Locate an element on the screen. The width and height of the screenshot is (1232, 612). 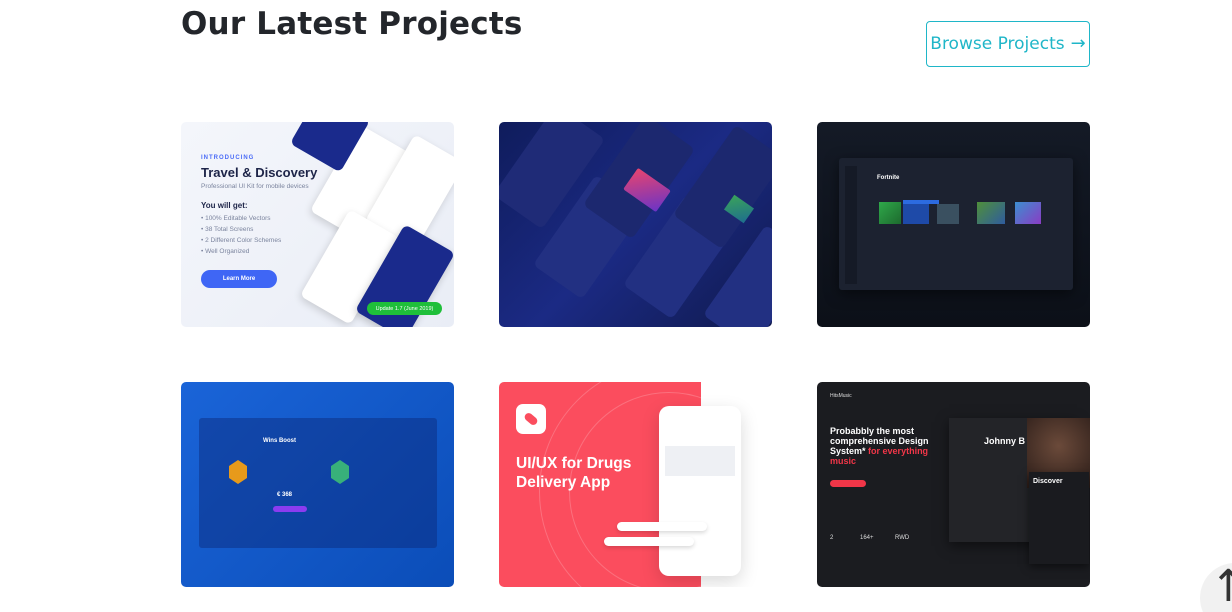
dashboard-window is located at coordinates (956, 224).